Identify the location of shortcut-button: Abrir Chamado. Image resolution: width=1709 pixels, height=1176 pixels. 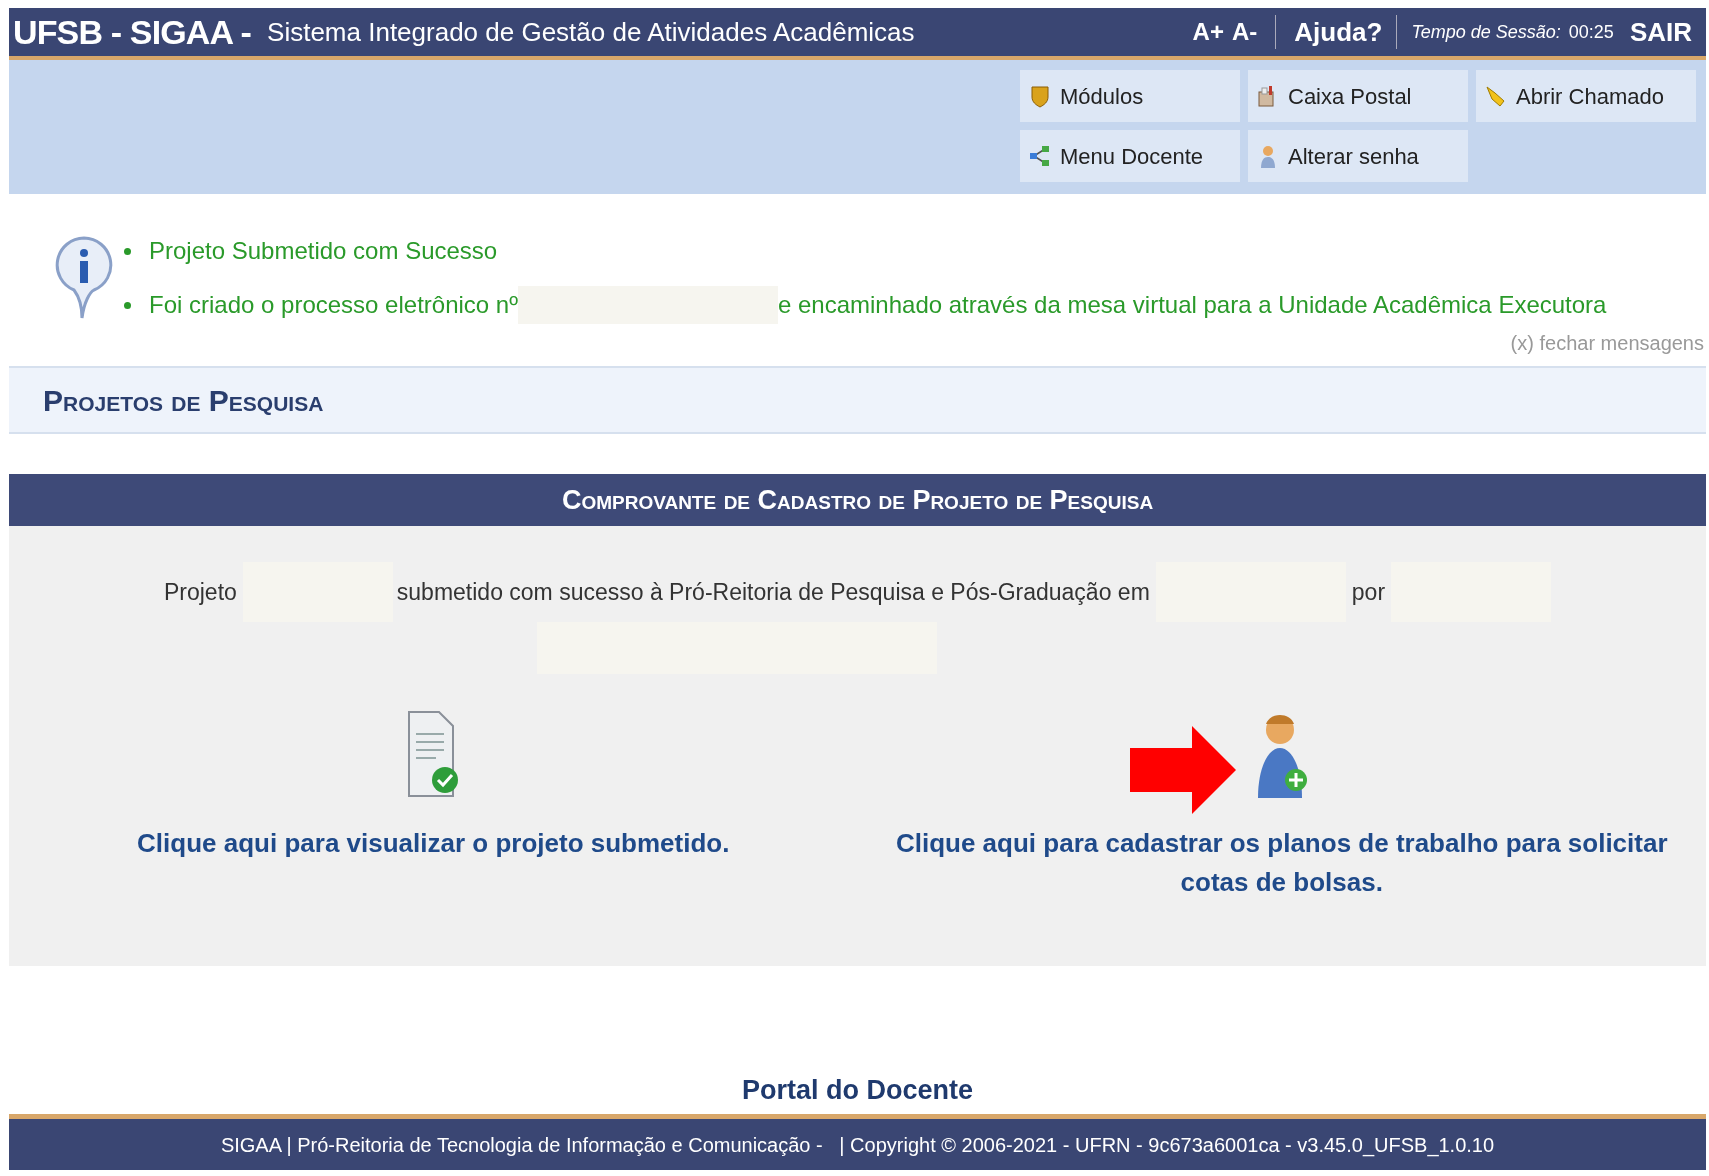
(1586, 96).